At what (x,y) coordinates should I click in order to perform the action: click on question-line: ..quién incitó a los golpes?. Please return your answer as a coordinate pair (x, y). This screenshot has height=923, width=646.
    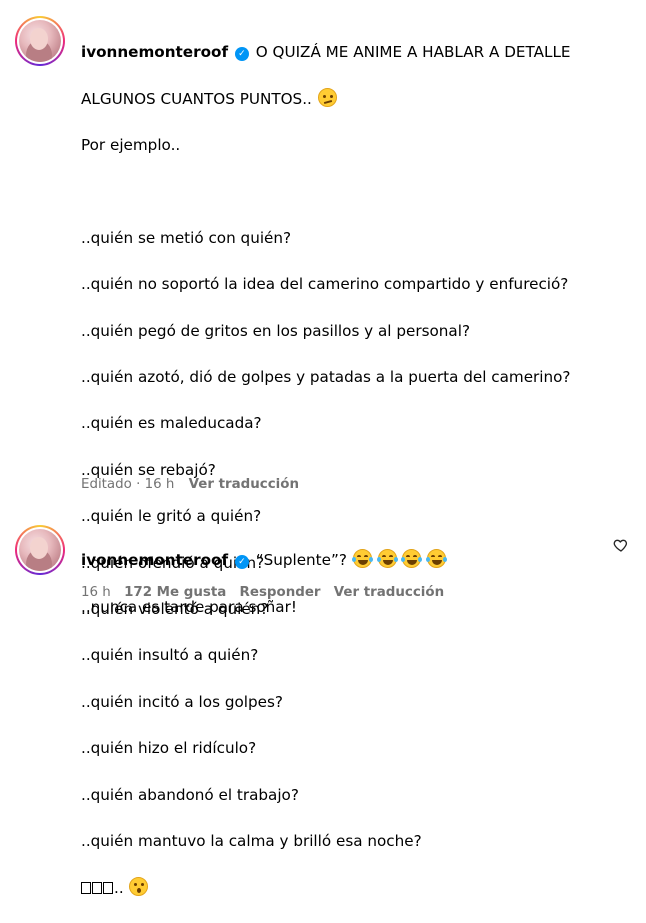
    Looking at the image, I should click on (182, 701).